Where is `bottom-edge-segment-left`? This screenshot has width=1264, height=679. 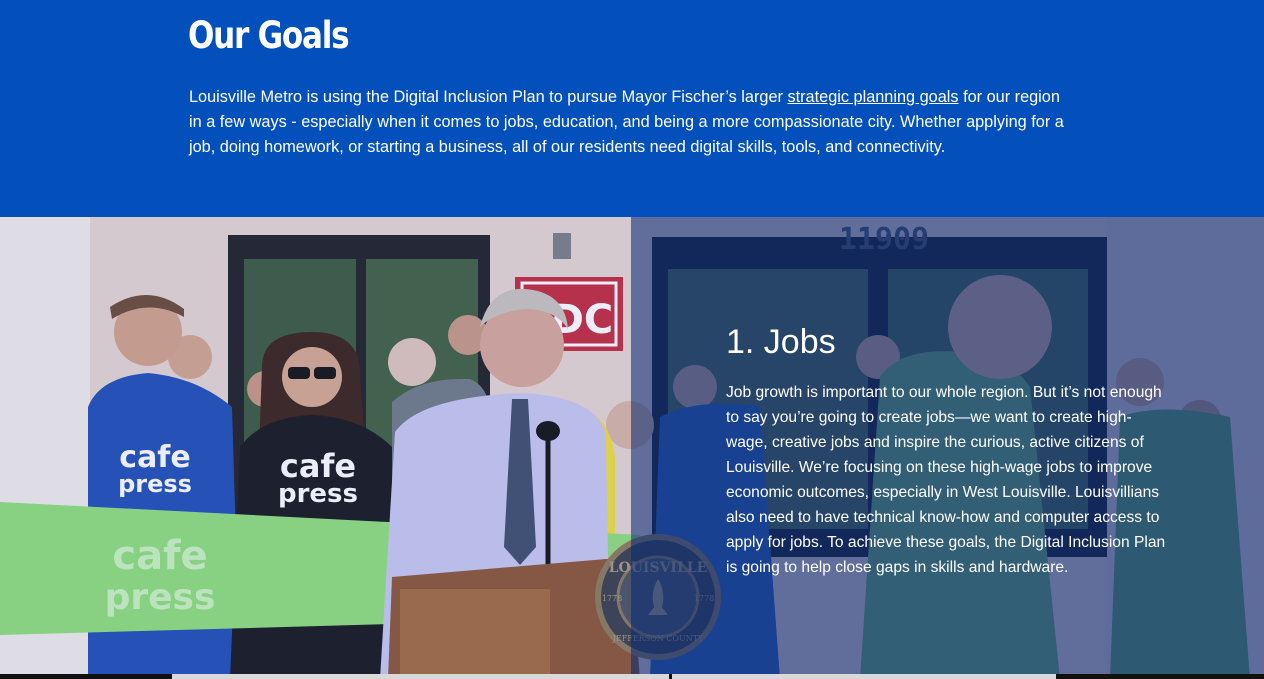
bottom-edge-segment-left is located at coordinates (420, 676).